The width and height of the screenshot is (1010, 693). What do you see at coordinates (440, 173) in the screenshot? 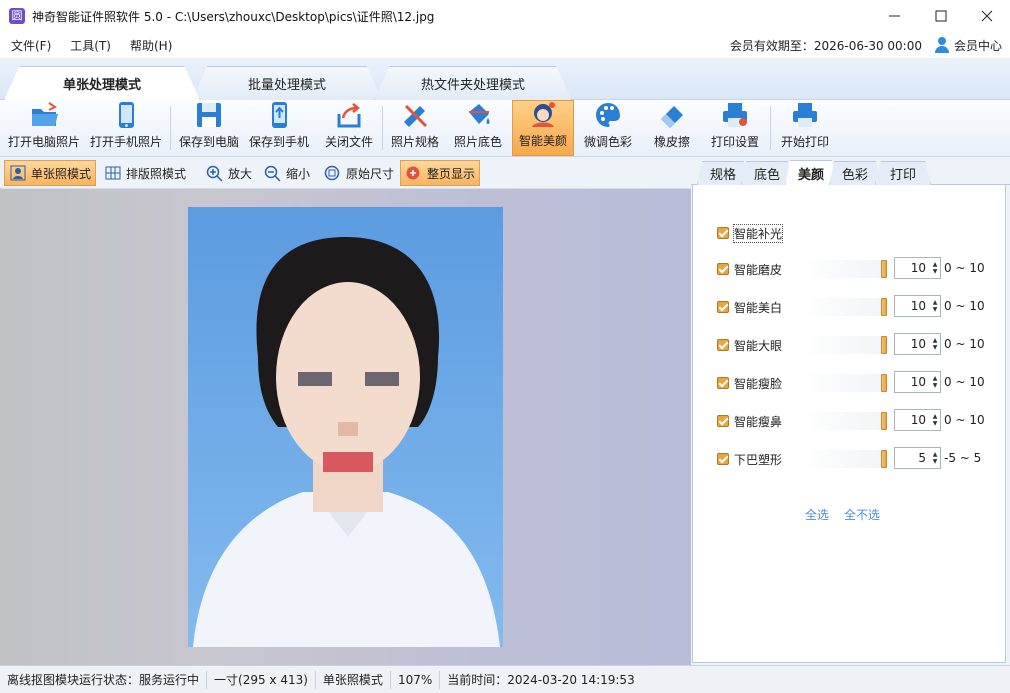
I see `fit-page-button: 整页显示` at bounding box center [440, 173].